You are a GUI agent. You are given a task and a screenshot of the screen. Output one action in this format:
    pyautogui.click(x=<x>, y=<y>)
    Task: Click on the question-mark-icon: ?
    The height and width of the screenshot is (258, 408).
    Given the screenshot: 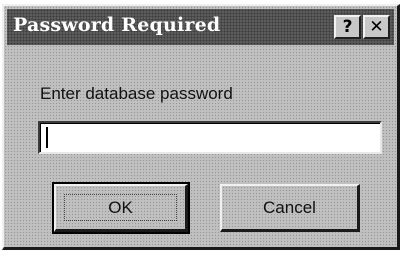 What is the action you would take?
    pyautogui.click(x=347, y=26)
    